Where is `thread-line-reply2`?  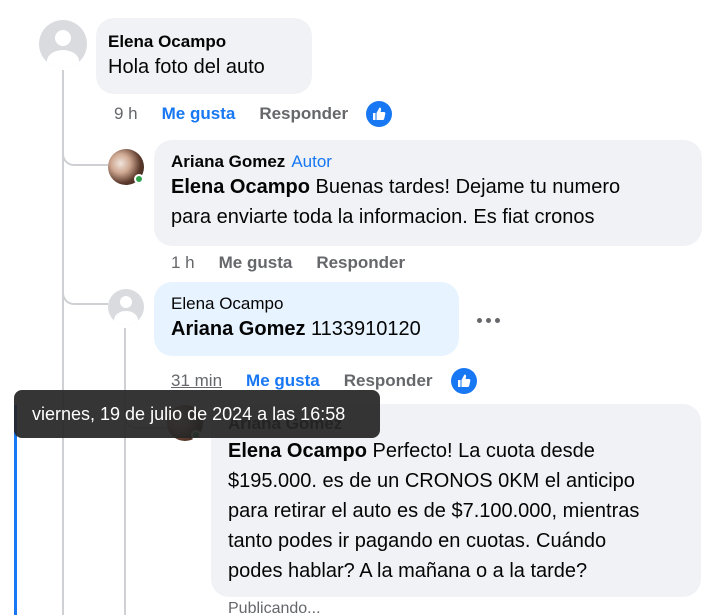
thread-line-reply2 is located at coordinates (125, 471).